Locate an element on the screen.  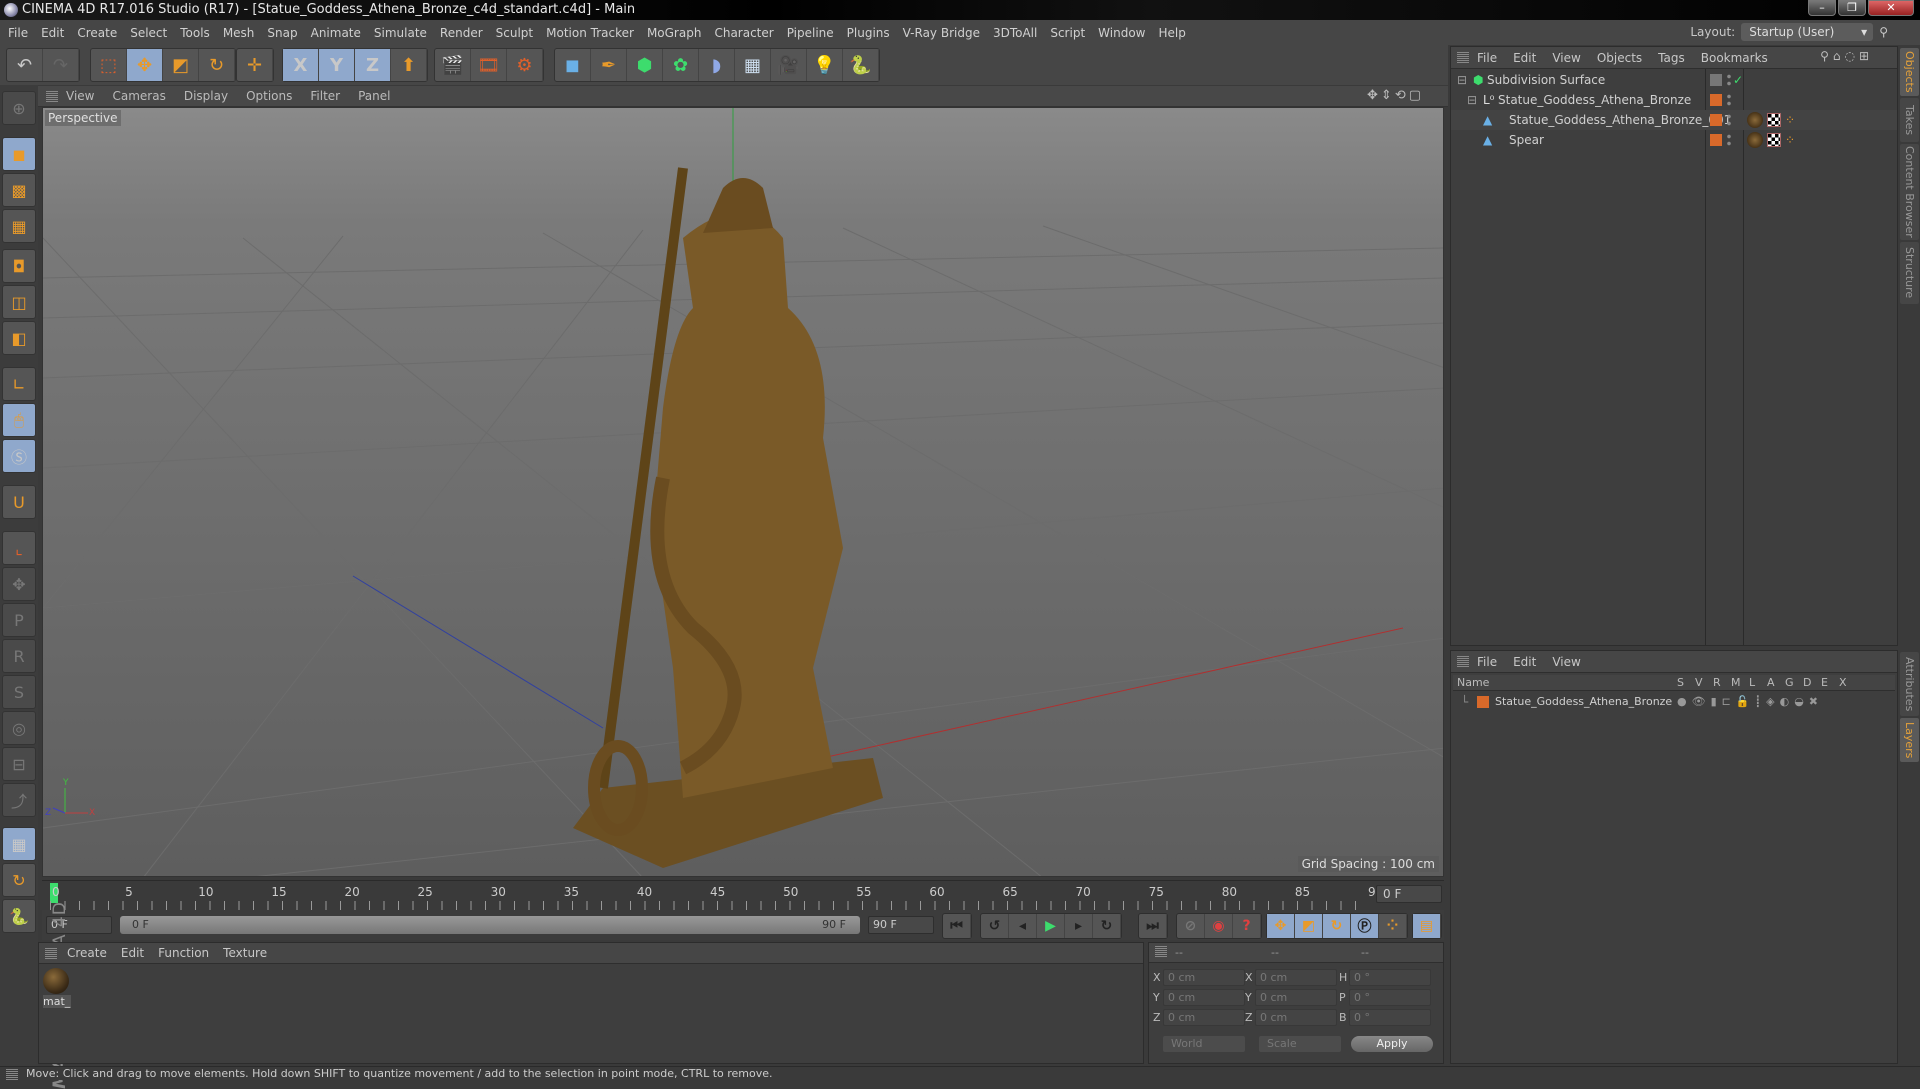
menu-script: Script is located at coordinates (1067, 33).